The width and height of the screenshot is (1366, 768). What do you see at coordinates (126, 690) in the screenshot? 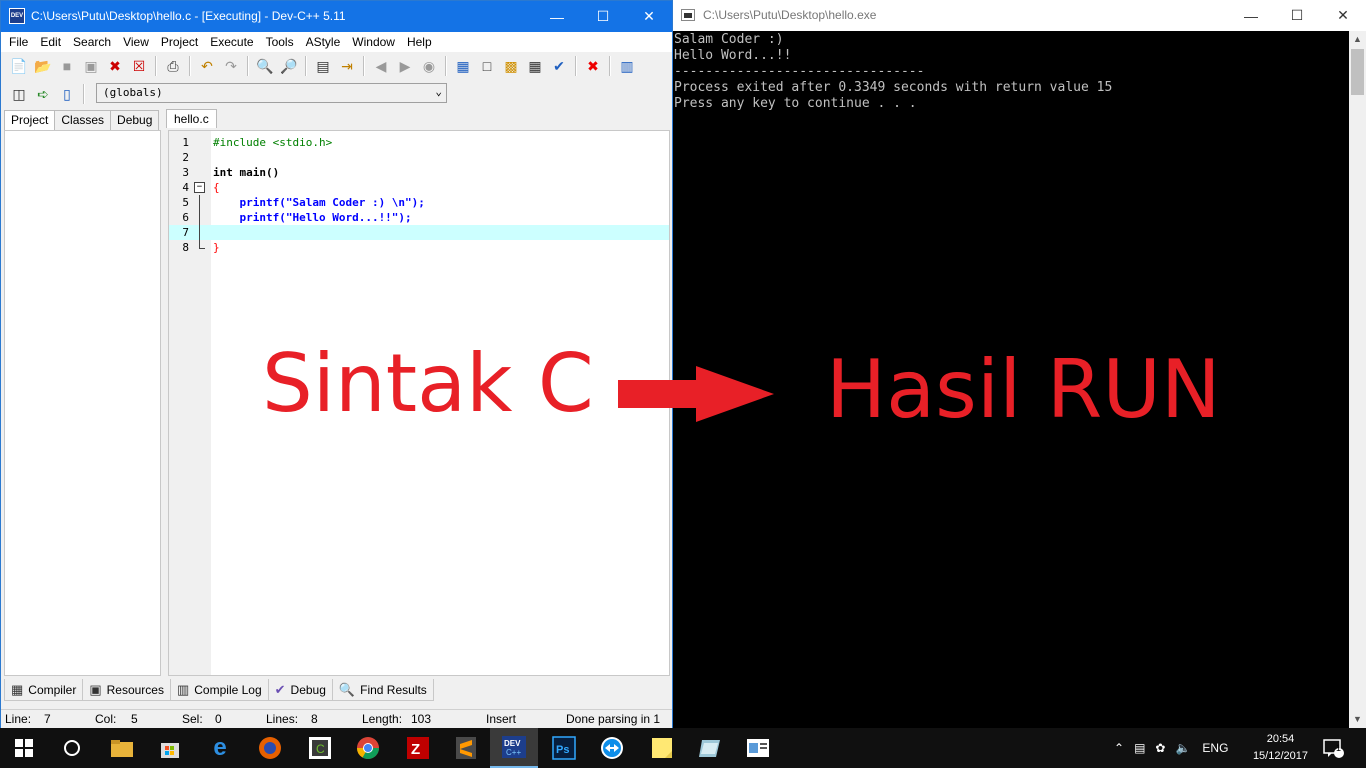
I see `tab-resources: ▣ Resources` at bounding box center [126, 690].